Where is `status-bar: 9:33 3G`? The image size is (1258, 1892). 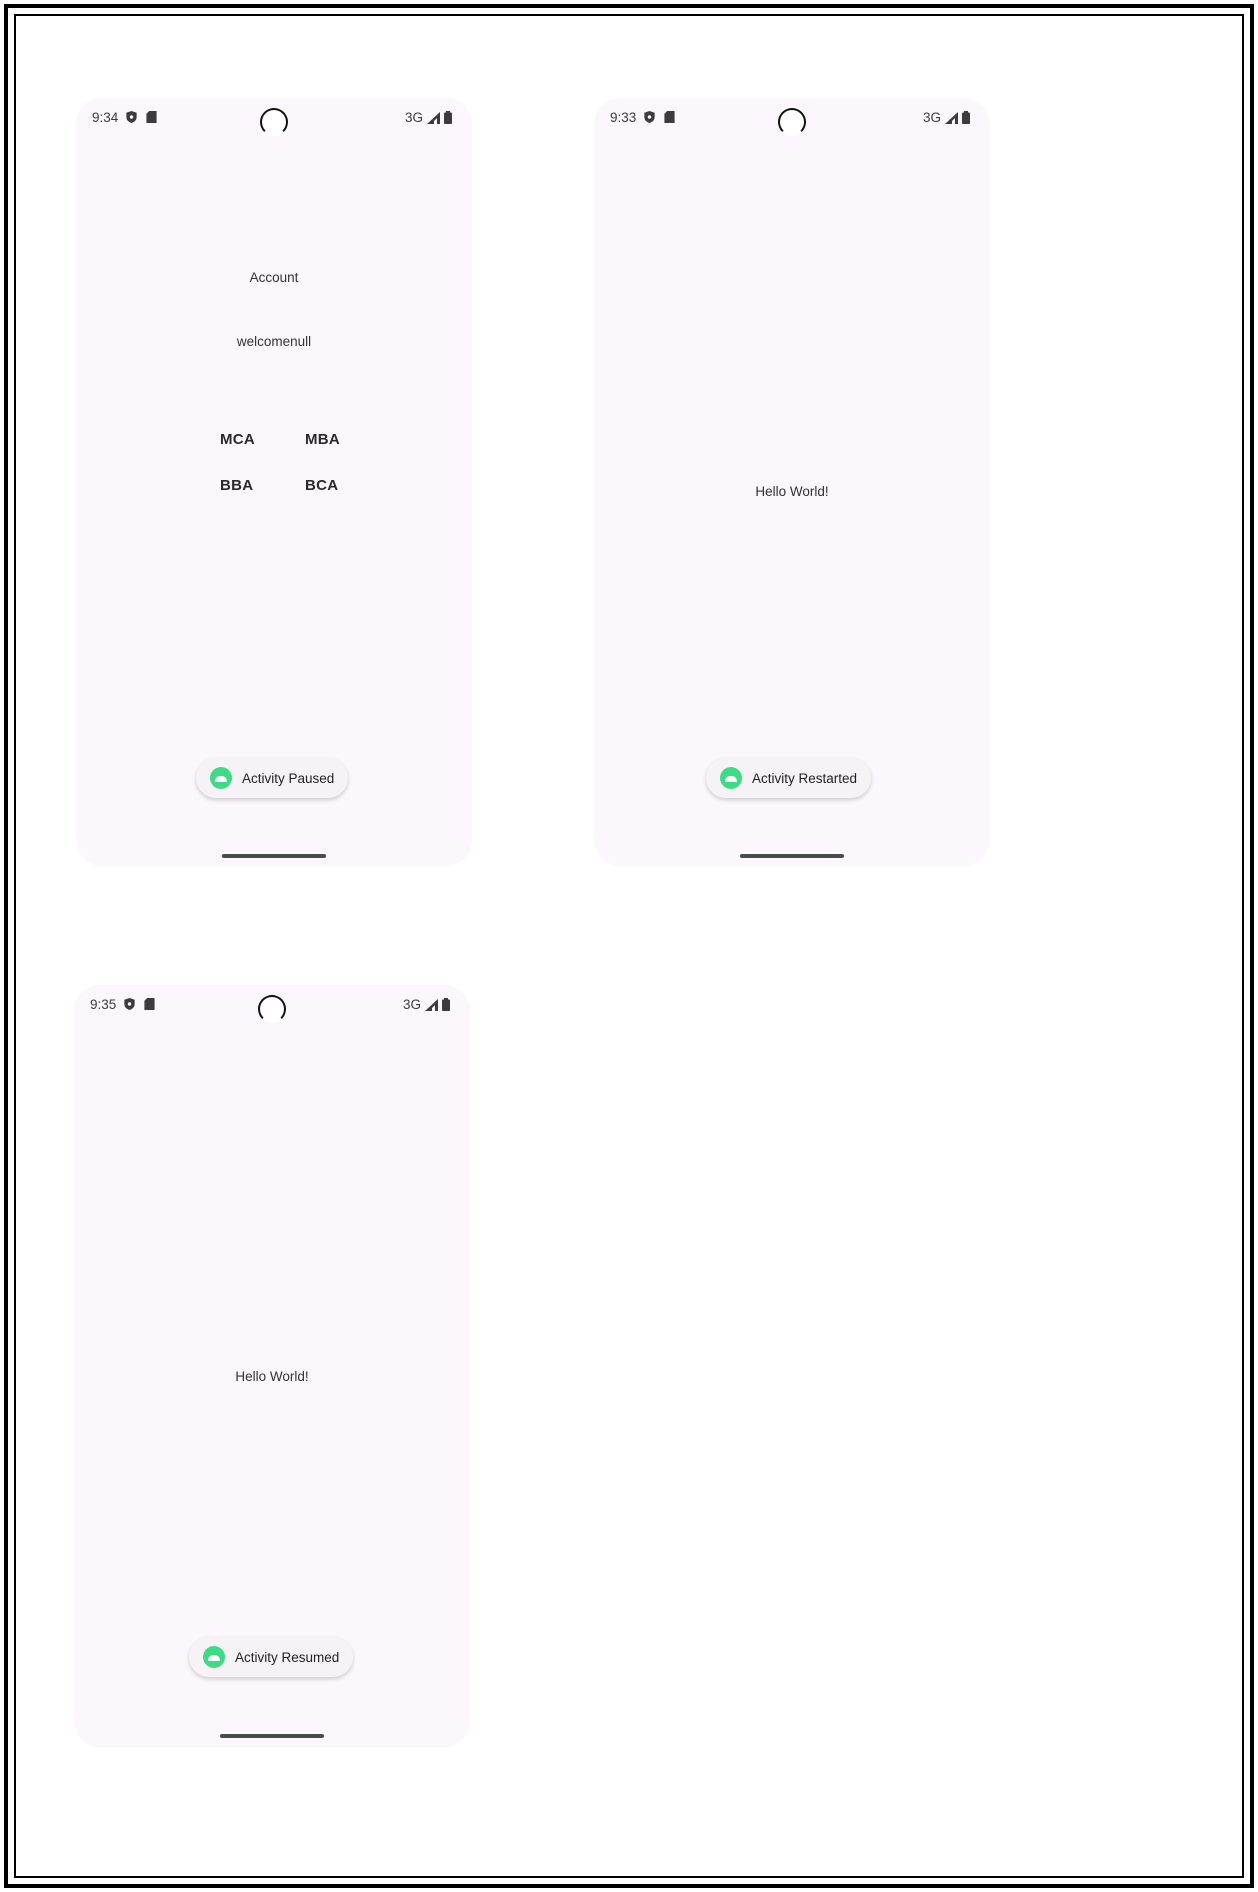 status-bar: 9:33 3G is located at coordinates (792, 119).